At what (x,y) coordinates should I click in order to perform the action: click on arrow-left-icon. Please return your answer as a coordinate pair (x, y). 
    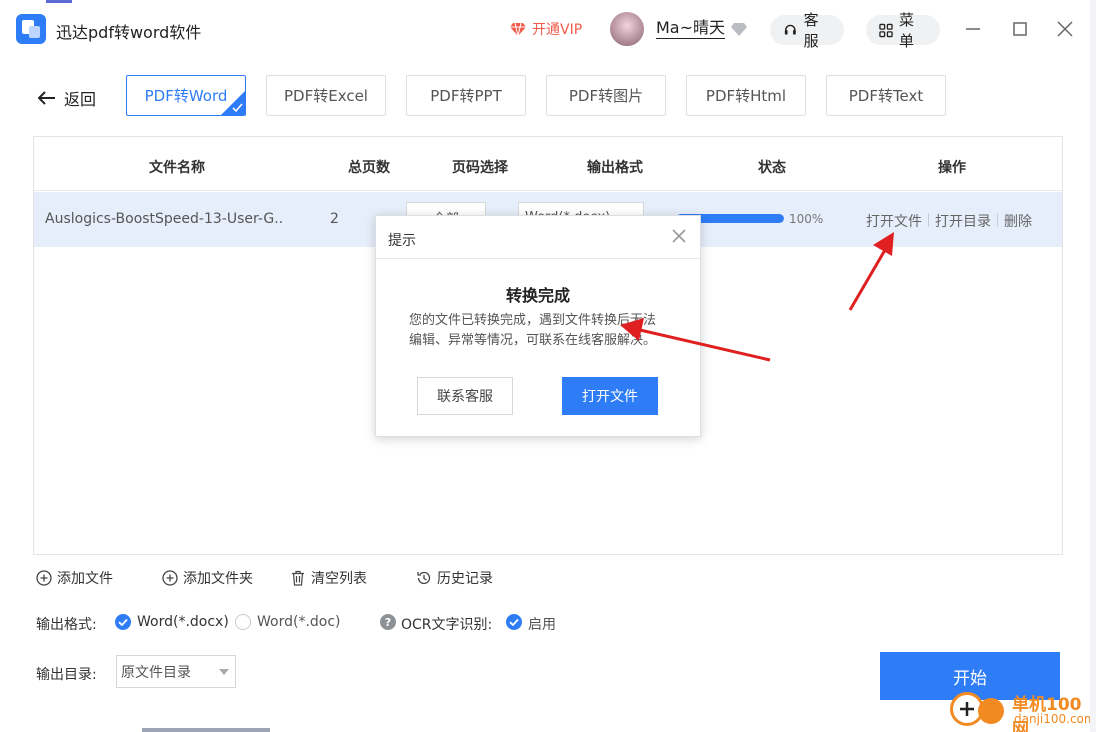
    Looking at the image, I should click on (46, 98).